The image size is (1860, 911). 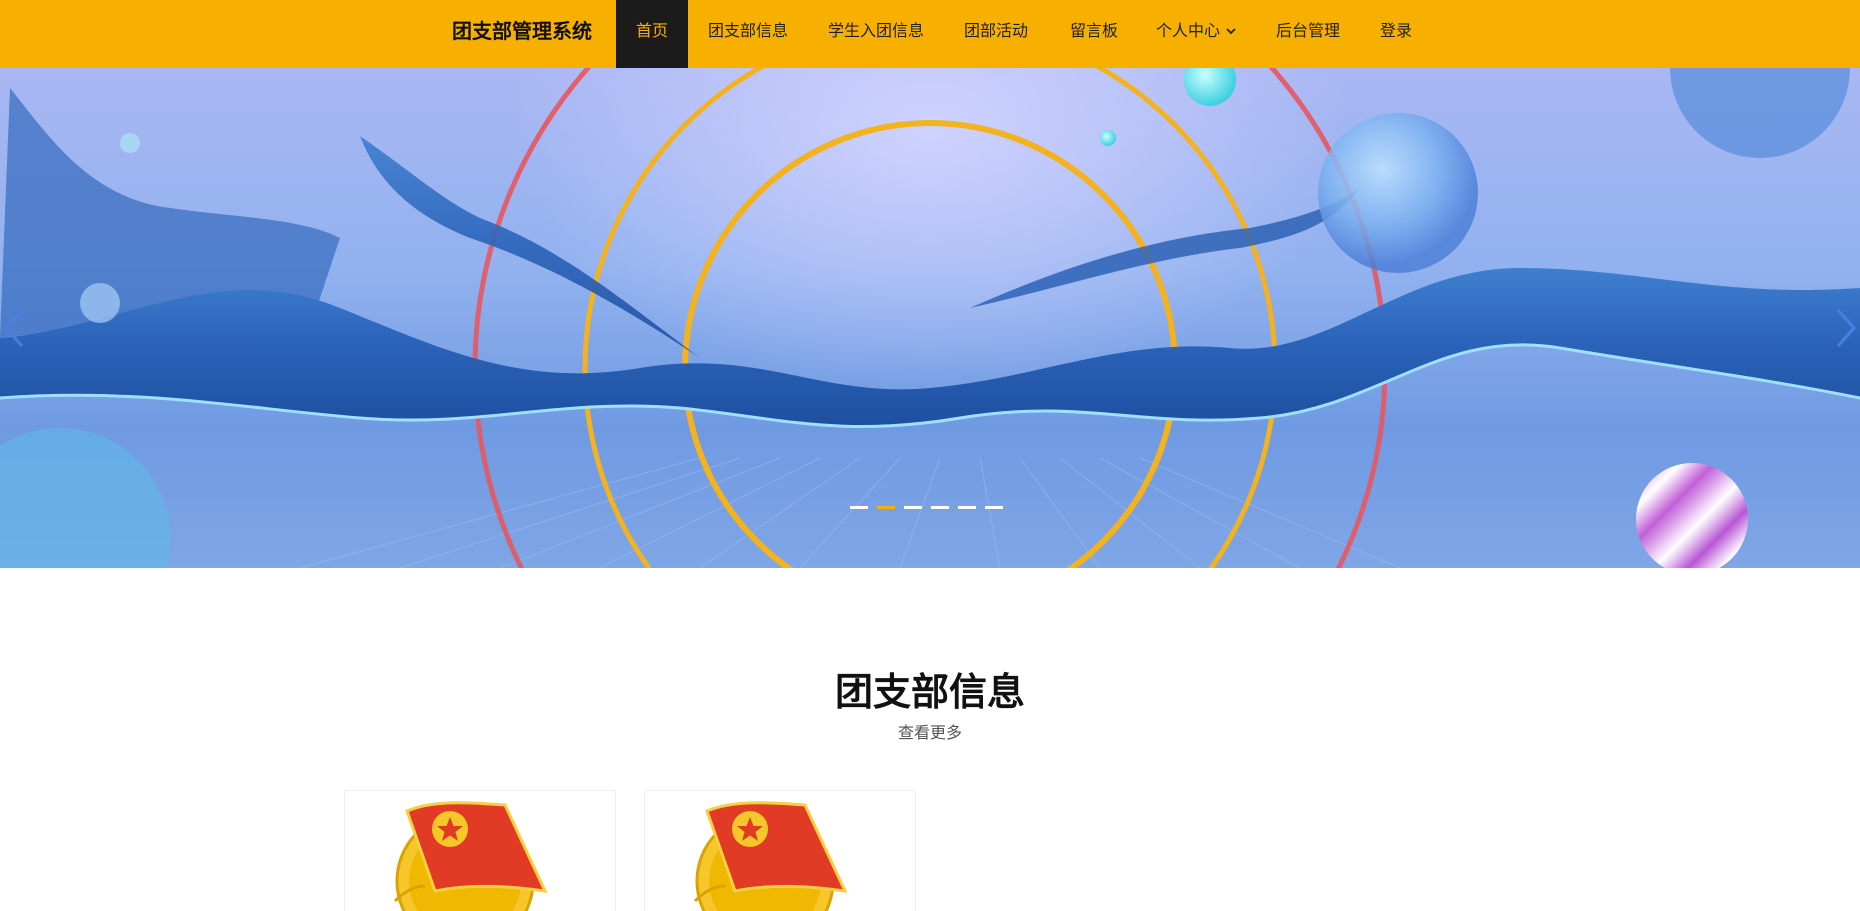 What do you see at coordinates (522, 34) in the screenshot?
I see `site-brand: 团支部管理系统` at bounding box center [522, 34].